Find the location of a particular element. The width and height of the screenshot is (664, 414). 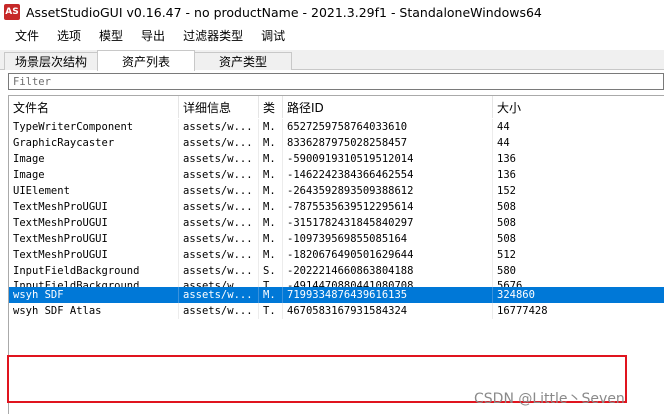

table-header: 文件名 详细信息 类 路径ID 大小 is located at coordinates (336, 107).